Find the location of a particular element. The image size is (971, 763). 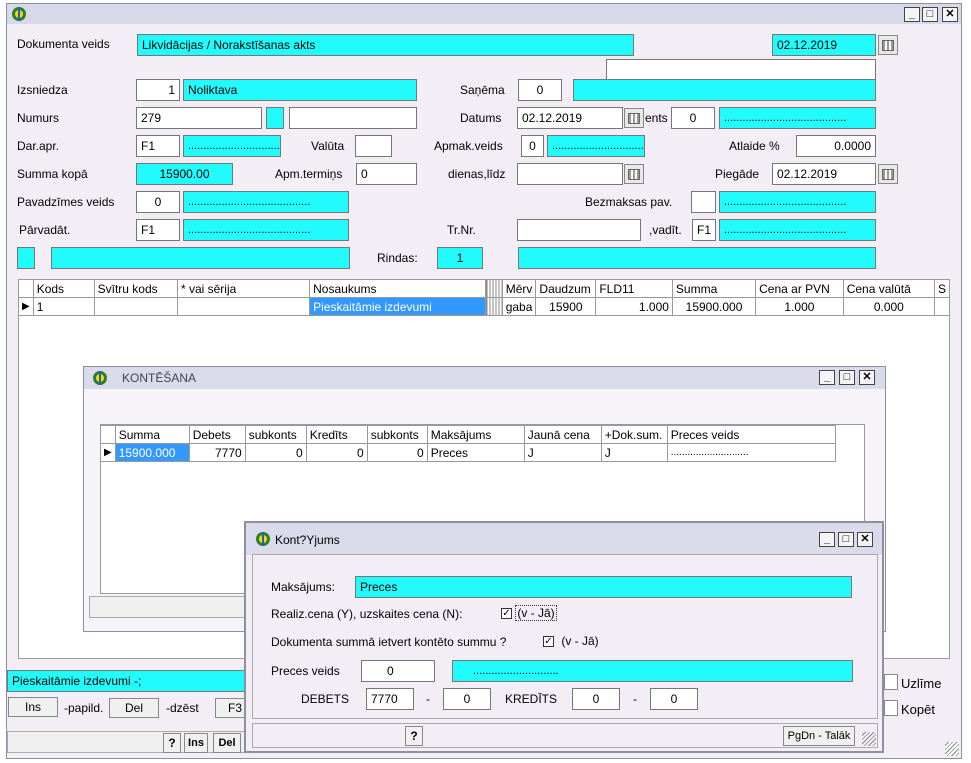

f3-button: F3 is located at coordinates (231, 708).